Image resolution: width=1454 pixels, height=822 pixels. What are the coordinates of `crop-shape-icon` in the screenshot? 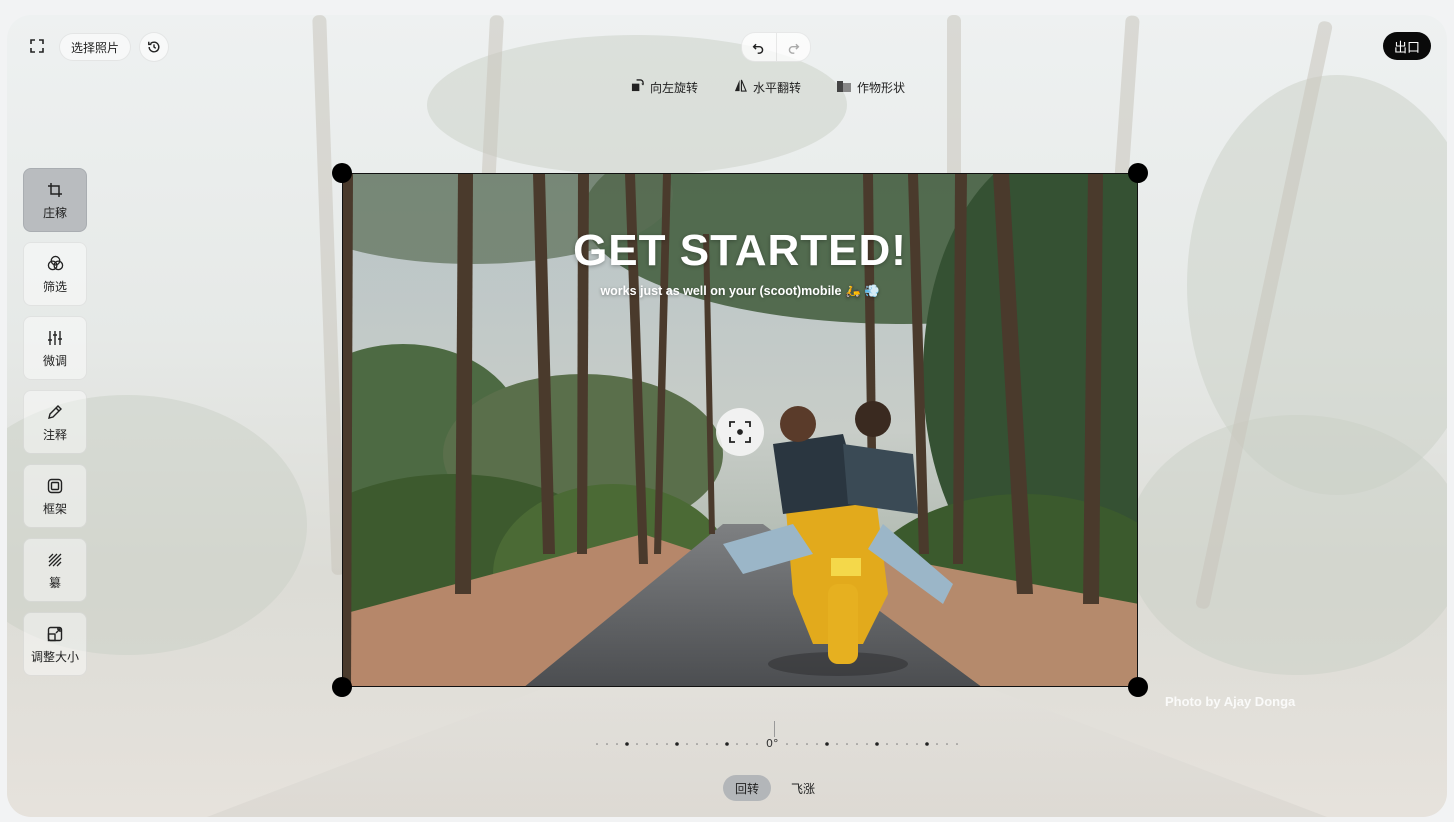 It's located at (844, 87).